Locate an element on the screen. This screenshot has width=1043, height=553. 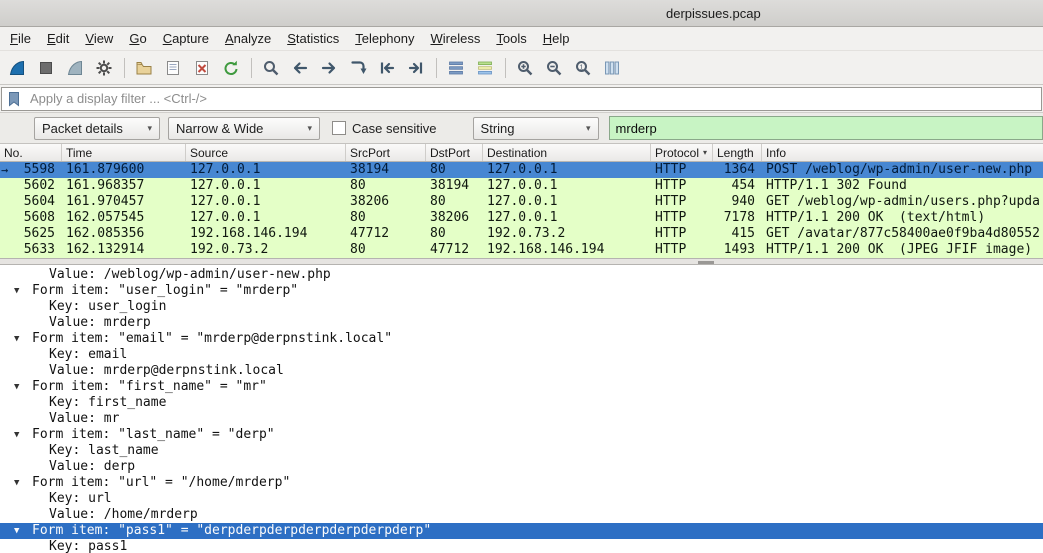
display-filter-input is located at coordinates (533, 98).